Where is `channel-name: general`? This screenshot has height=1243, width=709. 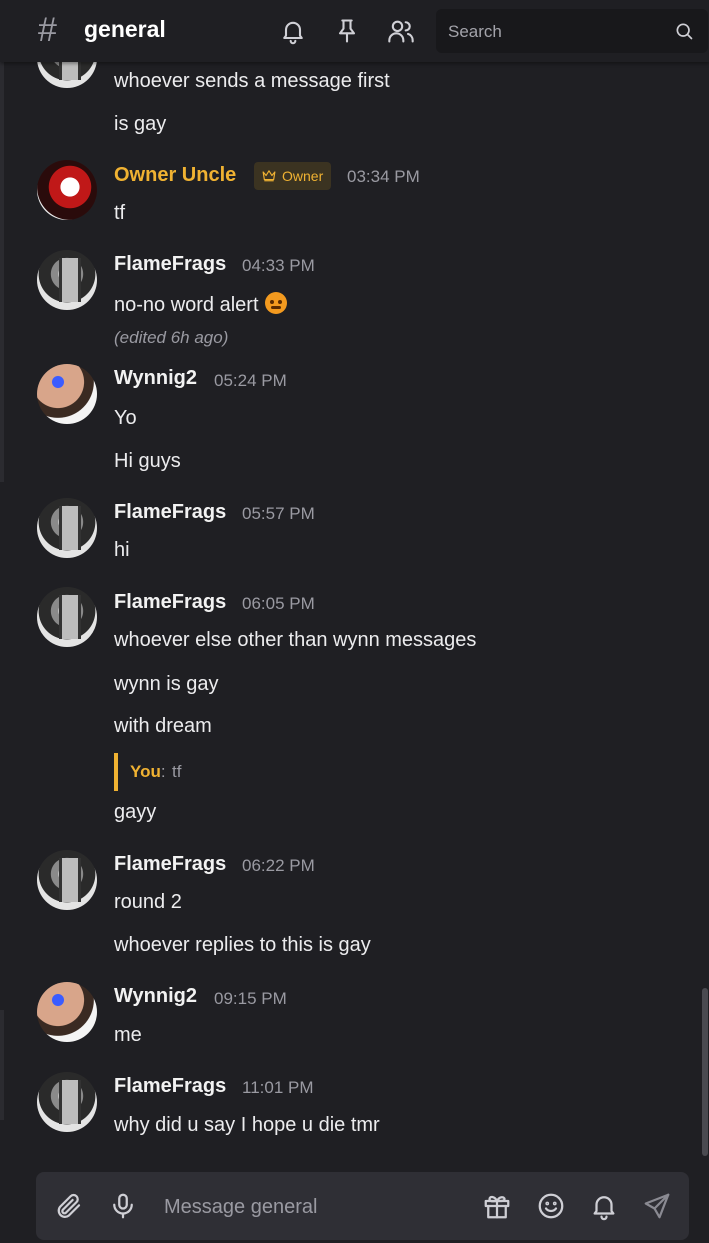
channel-name: general is located at coordinates (125, 29).